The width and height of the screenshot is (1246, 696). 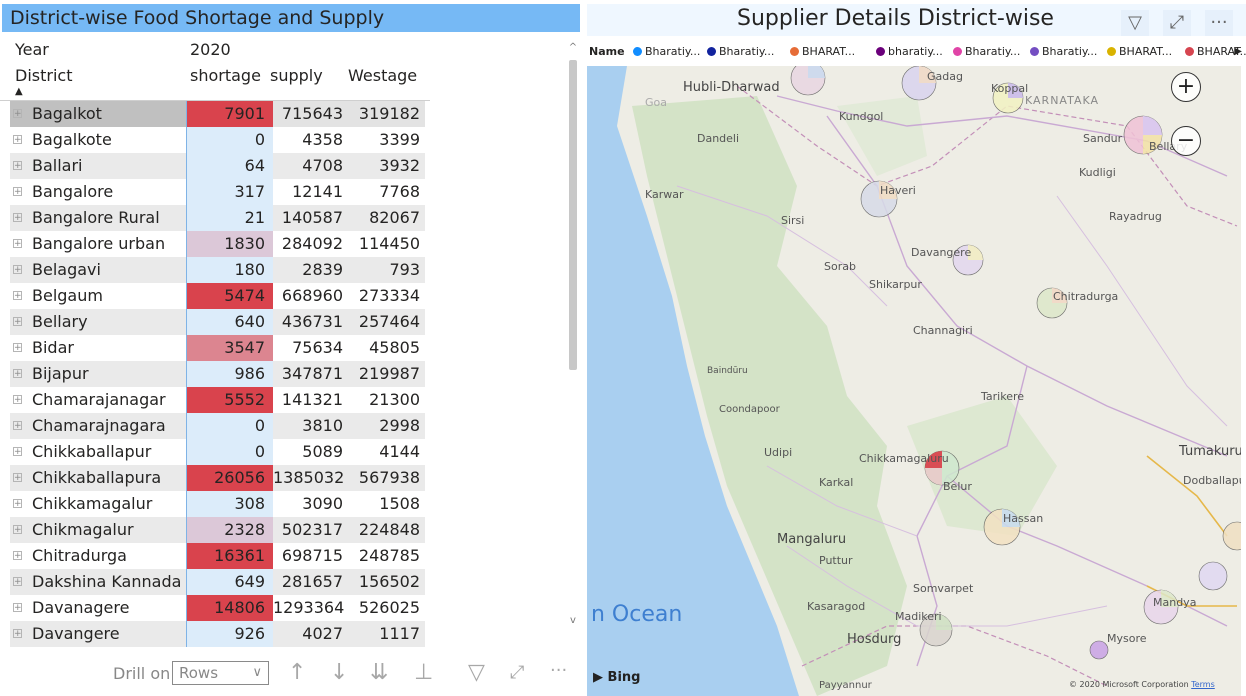 I want to click on map-place-label: Kundgol, so click(x=861, y=116).